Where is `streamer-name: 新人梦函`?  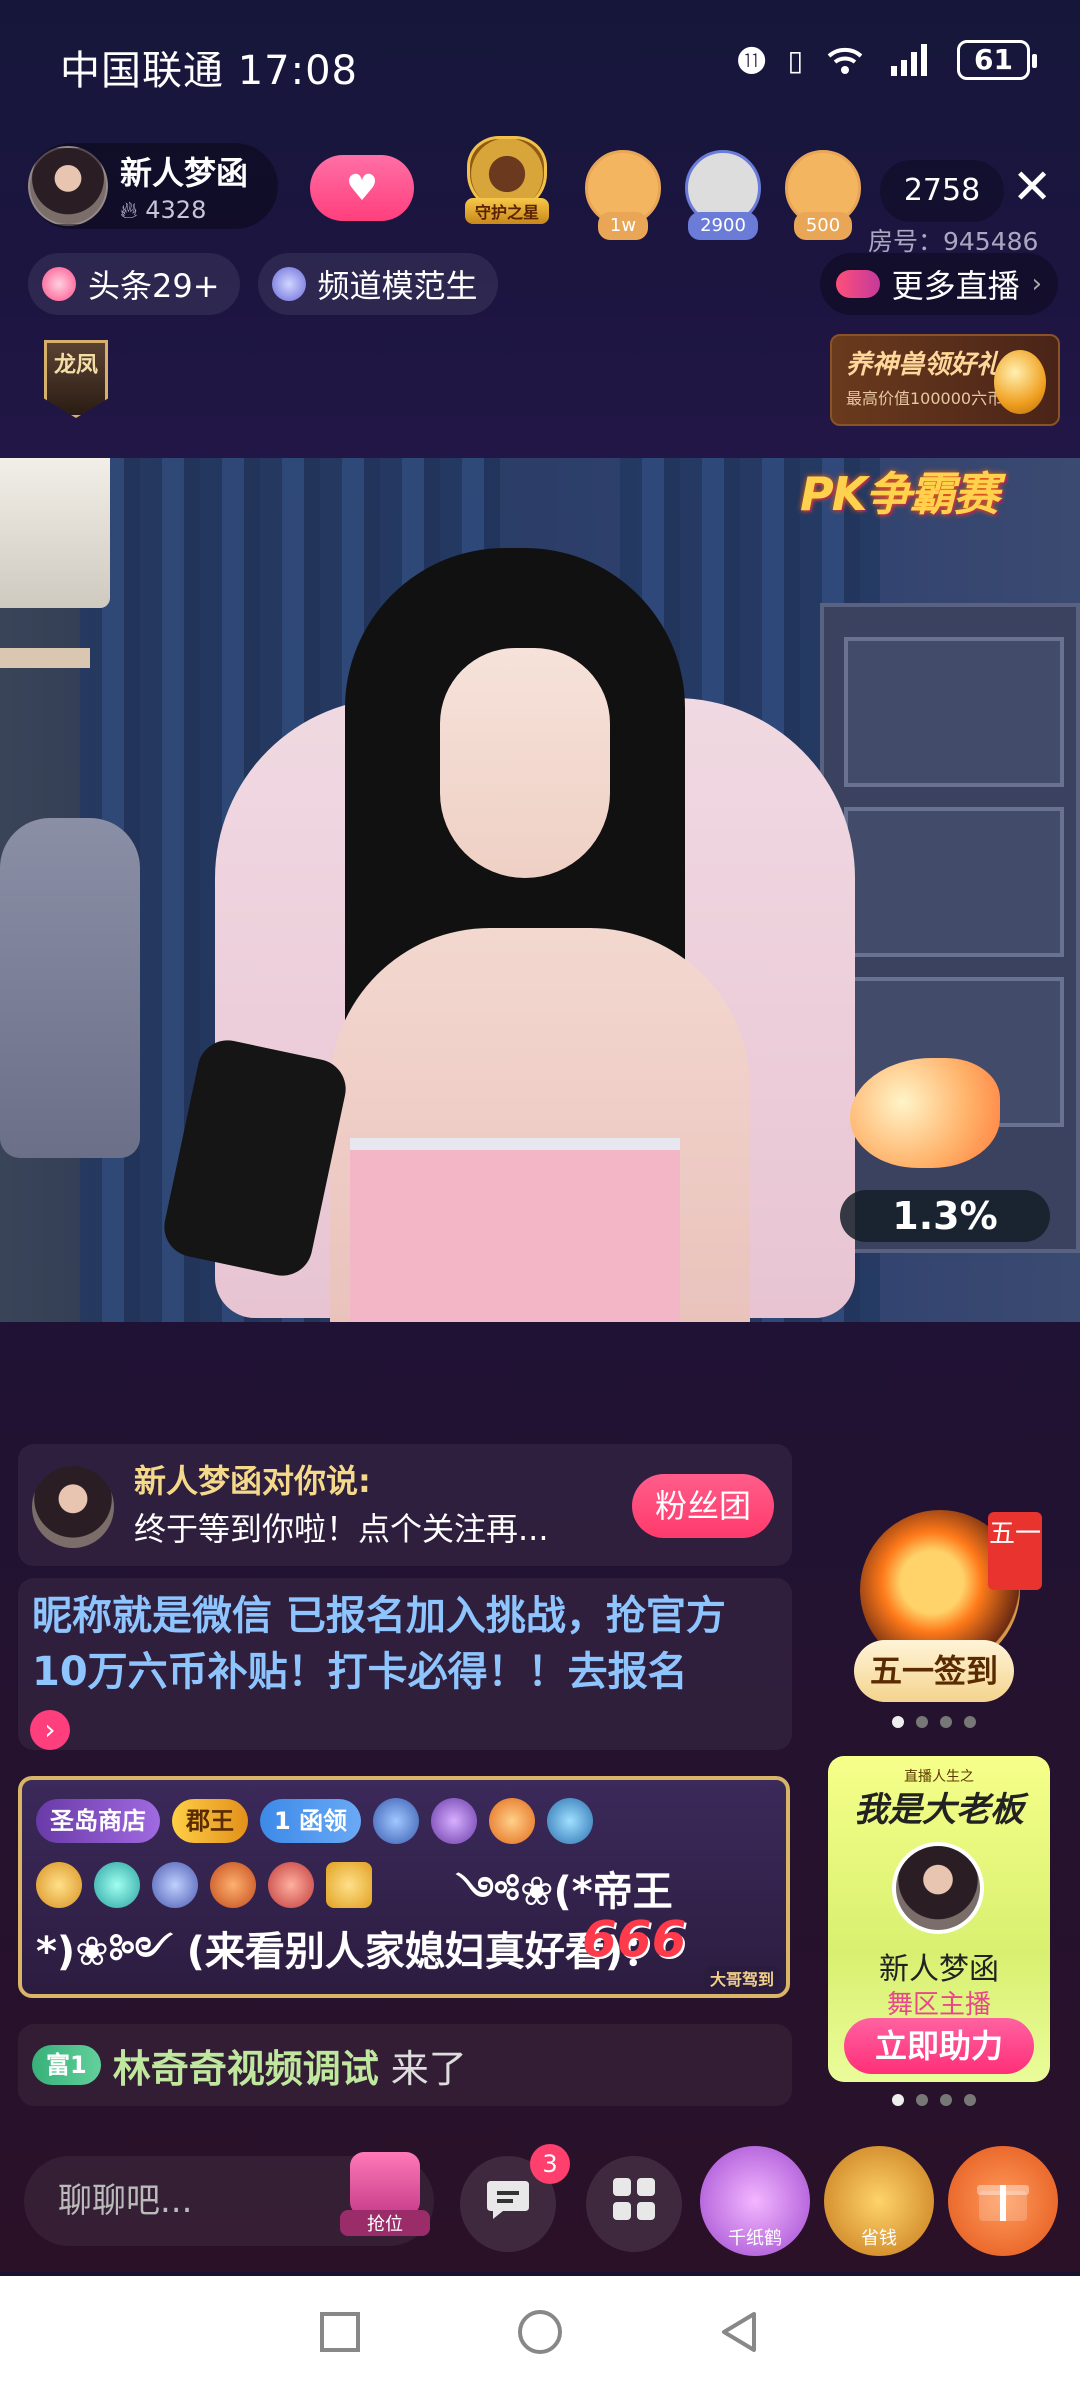
streamer-name: 新人梦函 is located at coordinates (184, 173).